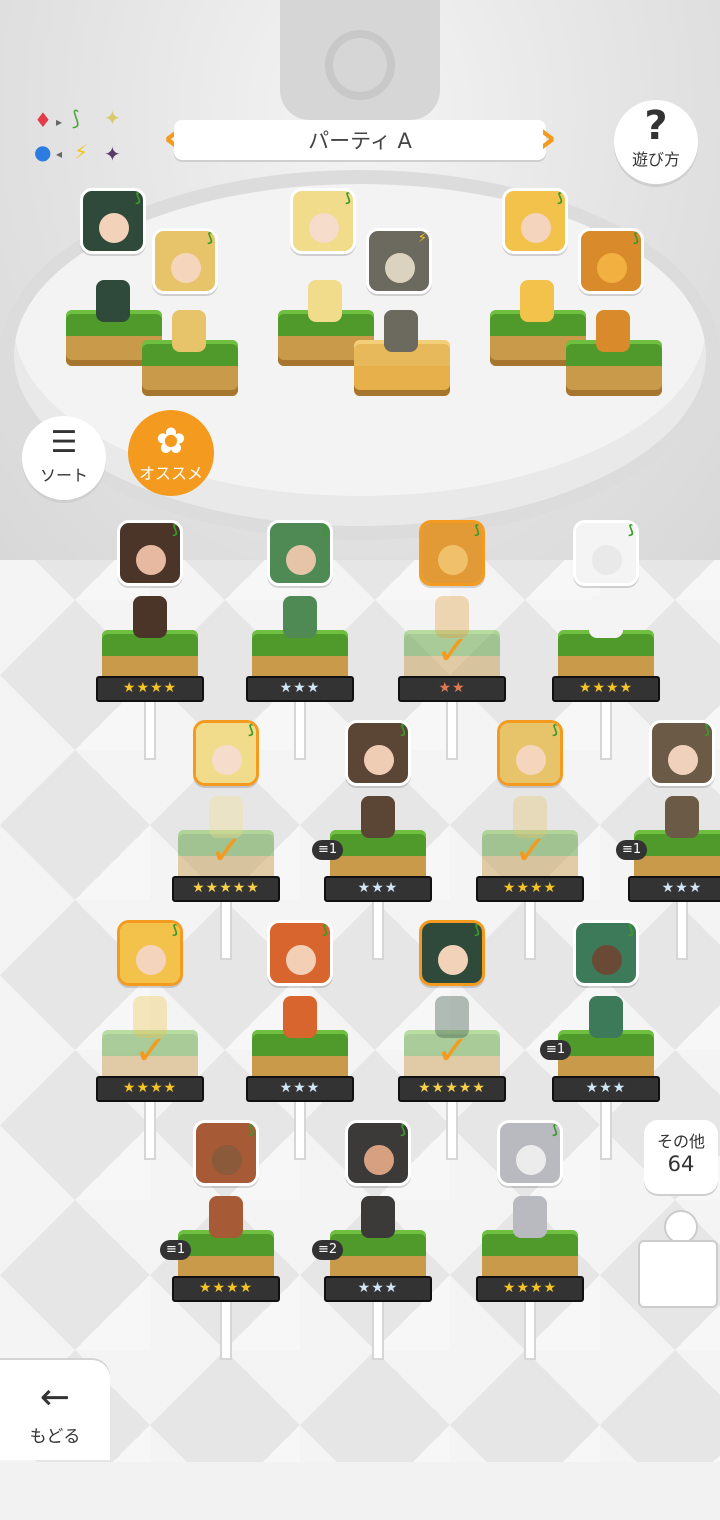 The height and width of the screenshot is (1520, 720). What do you see at coordinates (681, 1157) in the screenshot?
I see `others-count-badge: その他 64` at bounding box center [681, 1157].